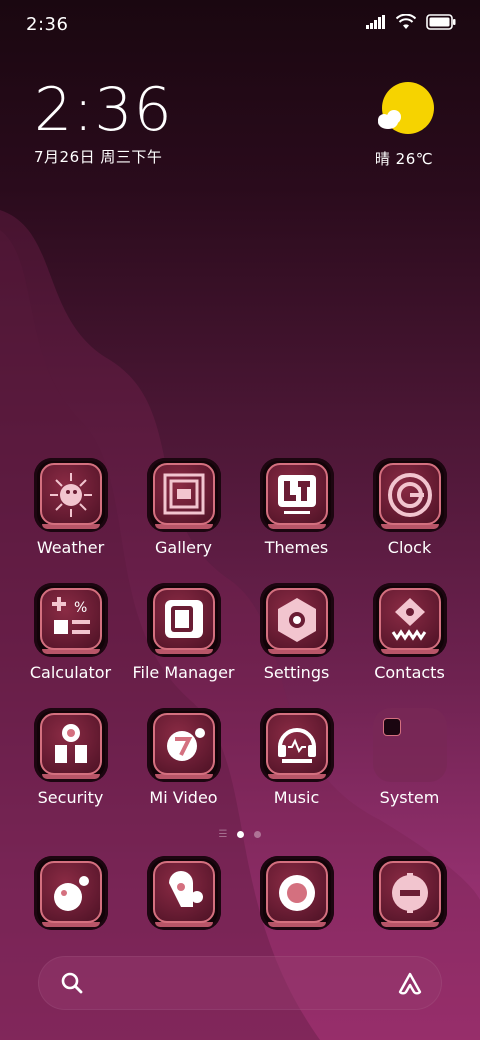  Describe the element at coordinates (47, 24) in the screenshot. I see `status-time: 2:36` at that location.